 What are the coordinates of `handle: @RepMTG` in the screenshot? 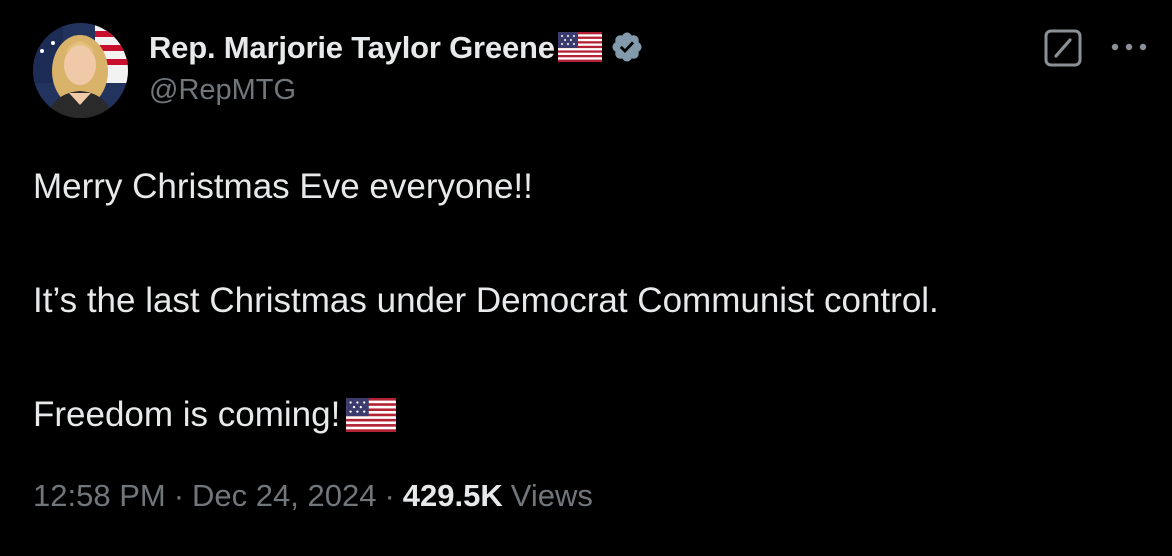 It's located at (396, 90).